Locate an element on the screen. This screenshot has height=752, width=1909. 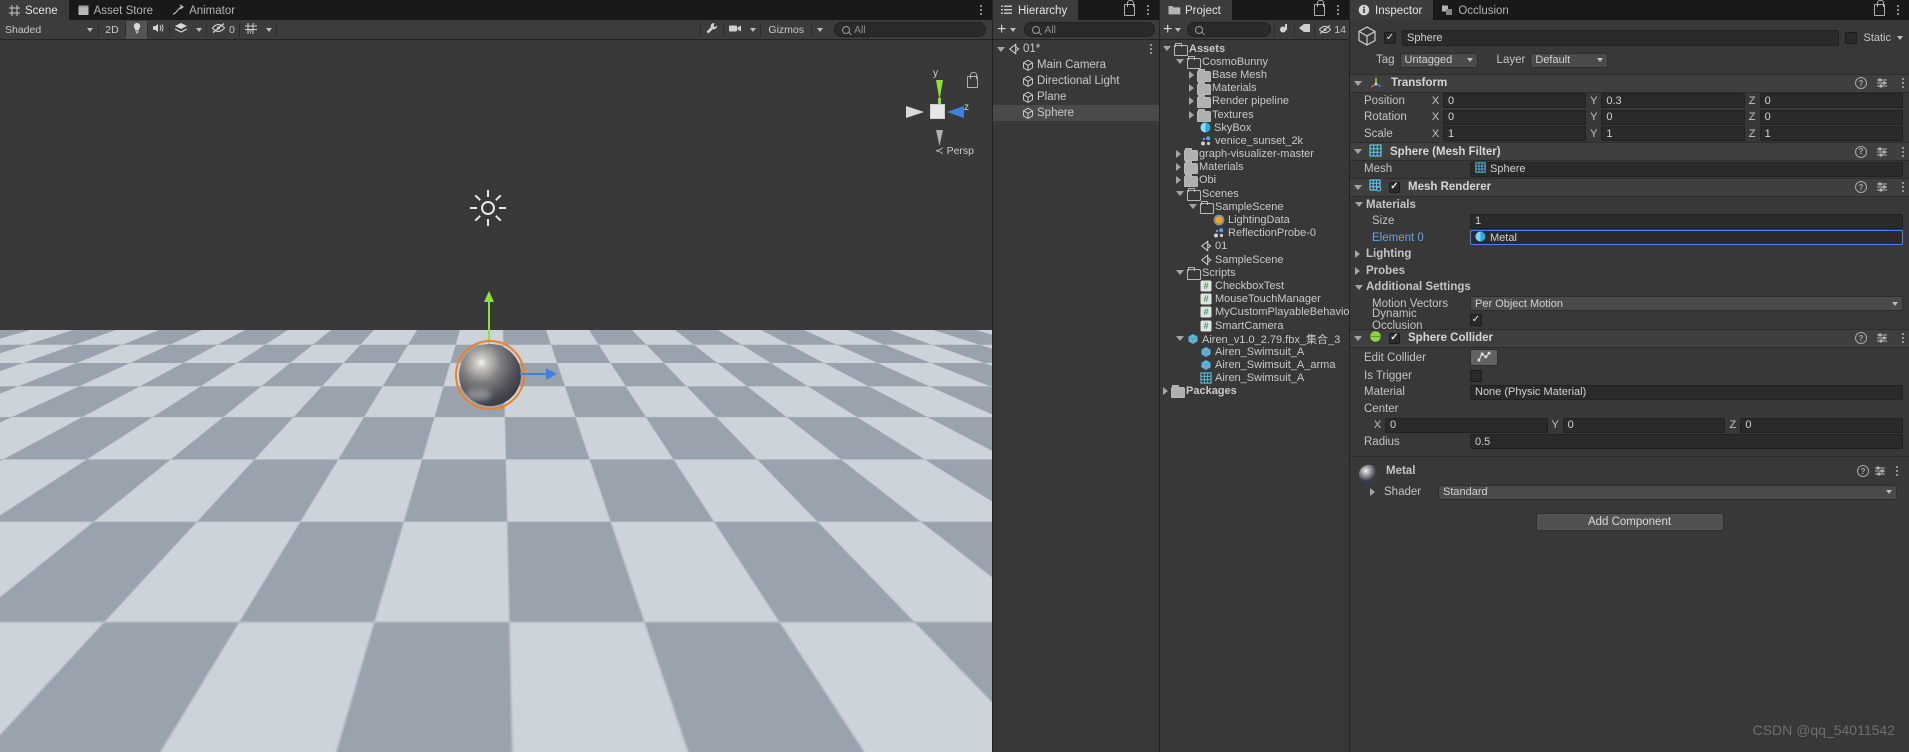
project-item: Obi is located at coordinates (1254, 181).